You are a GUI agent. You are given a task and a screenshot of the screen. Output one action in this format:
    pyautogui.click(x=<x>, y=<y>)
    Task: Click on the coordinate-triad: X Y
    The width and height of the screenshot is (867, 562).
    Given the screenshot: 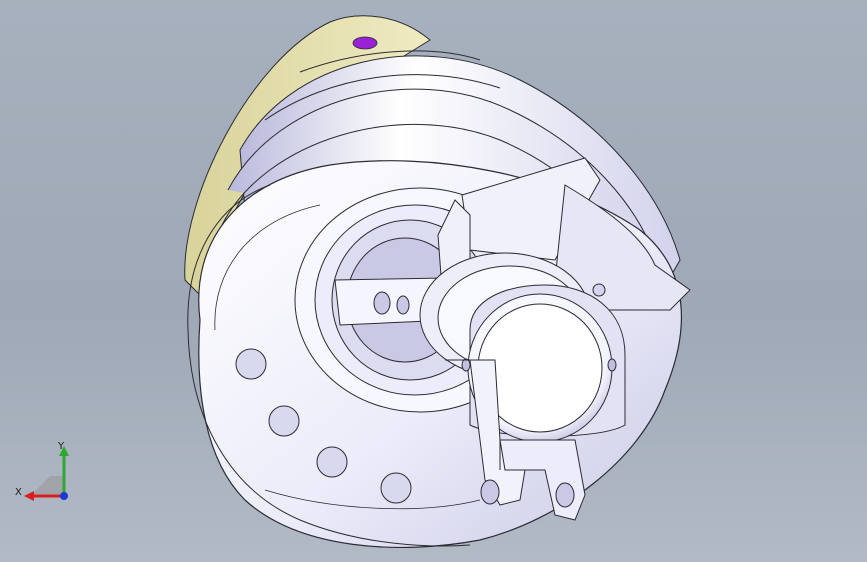 What is the action you would take?
    pyautogui.click(x=47, y=474)
    